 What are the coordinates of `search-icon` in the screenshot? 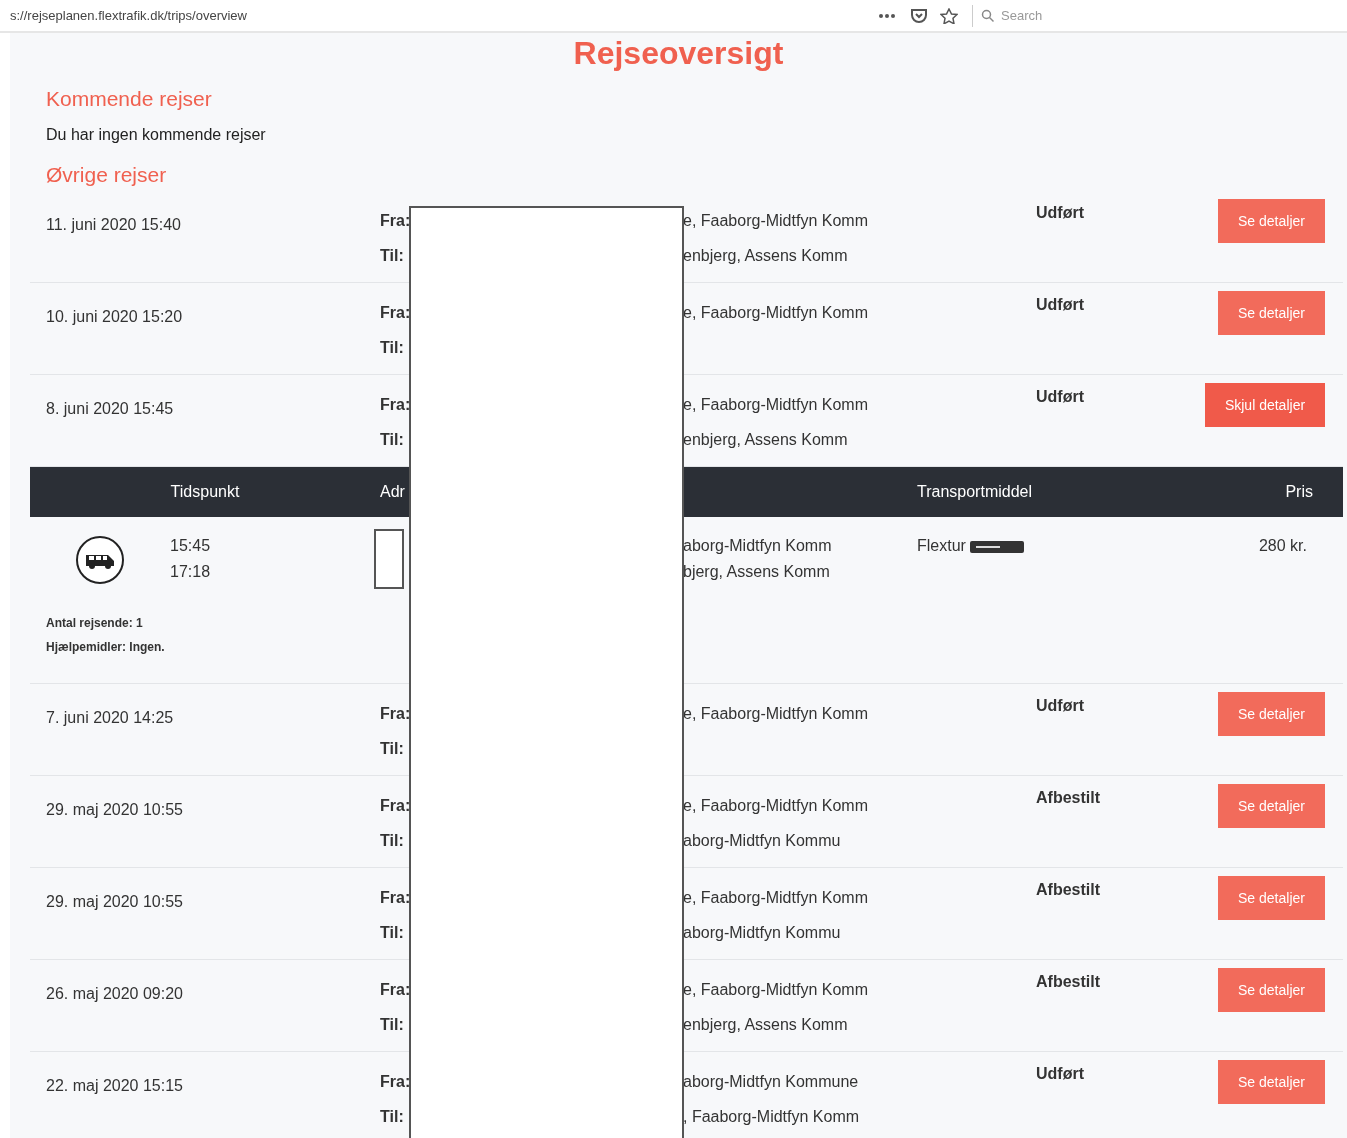 It's located at (988, 15).